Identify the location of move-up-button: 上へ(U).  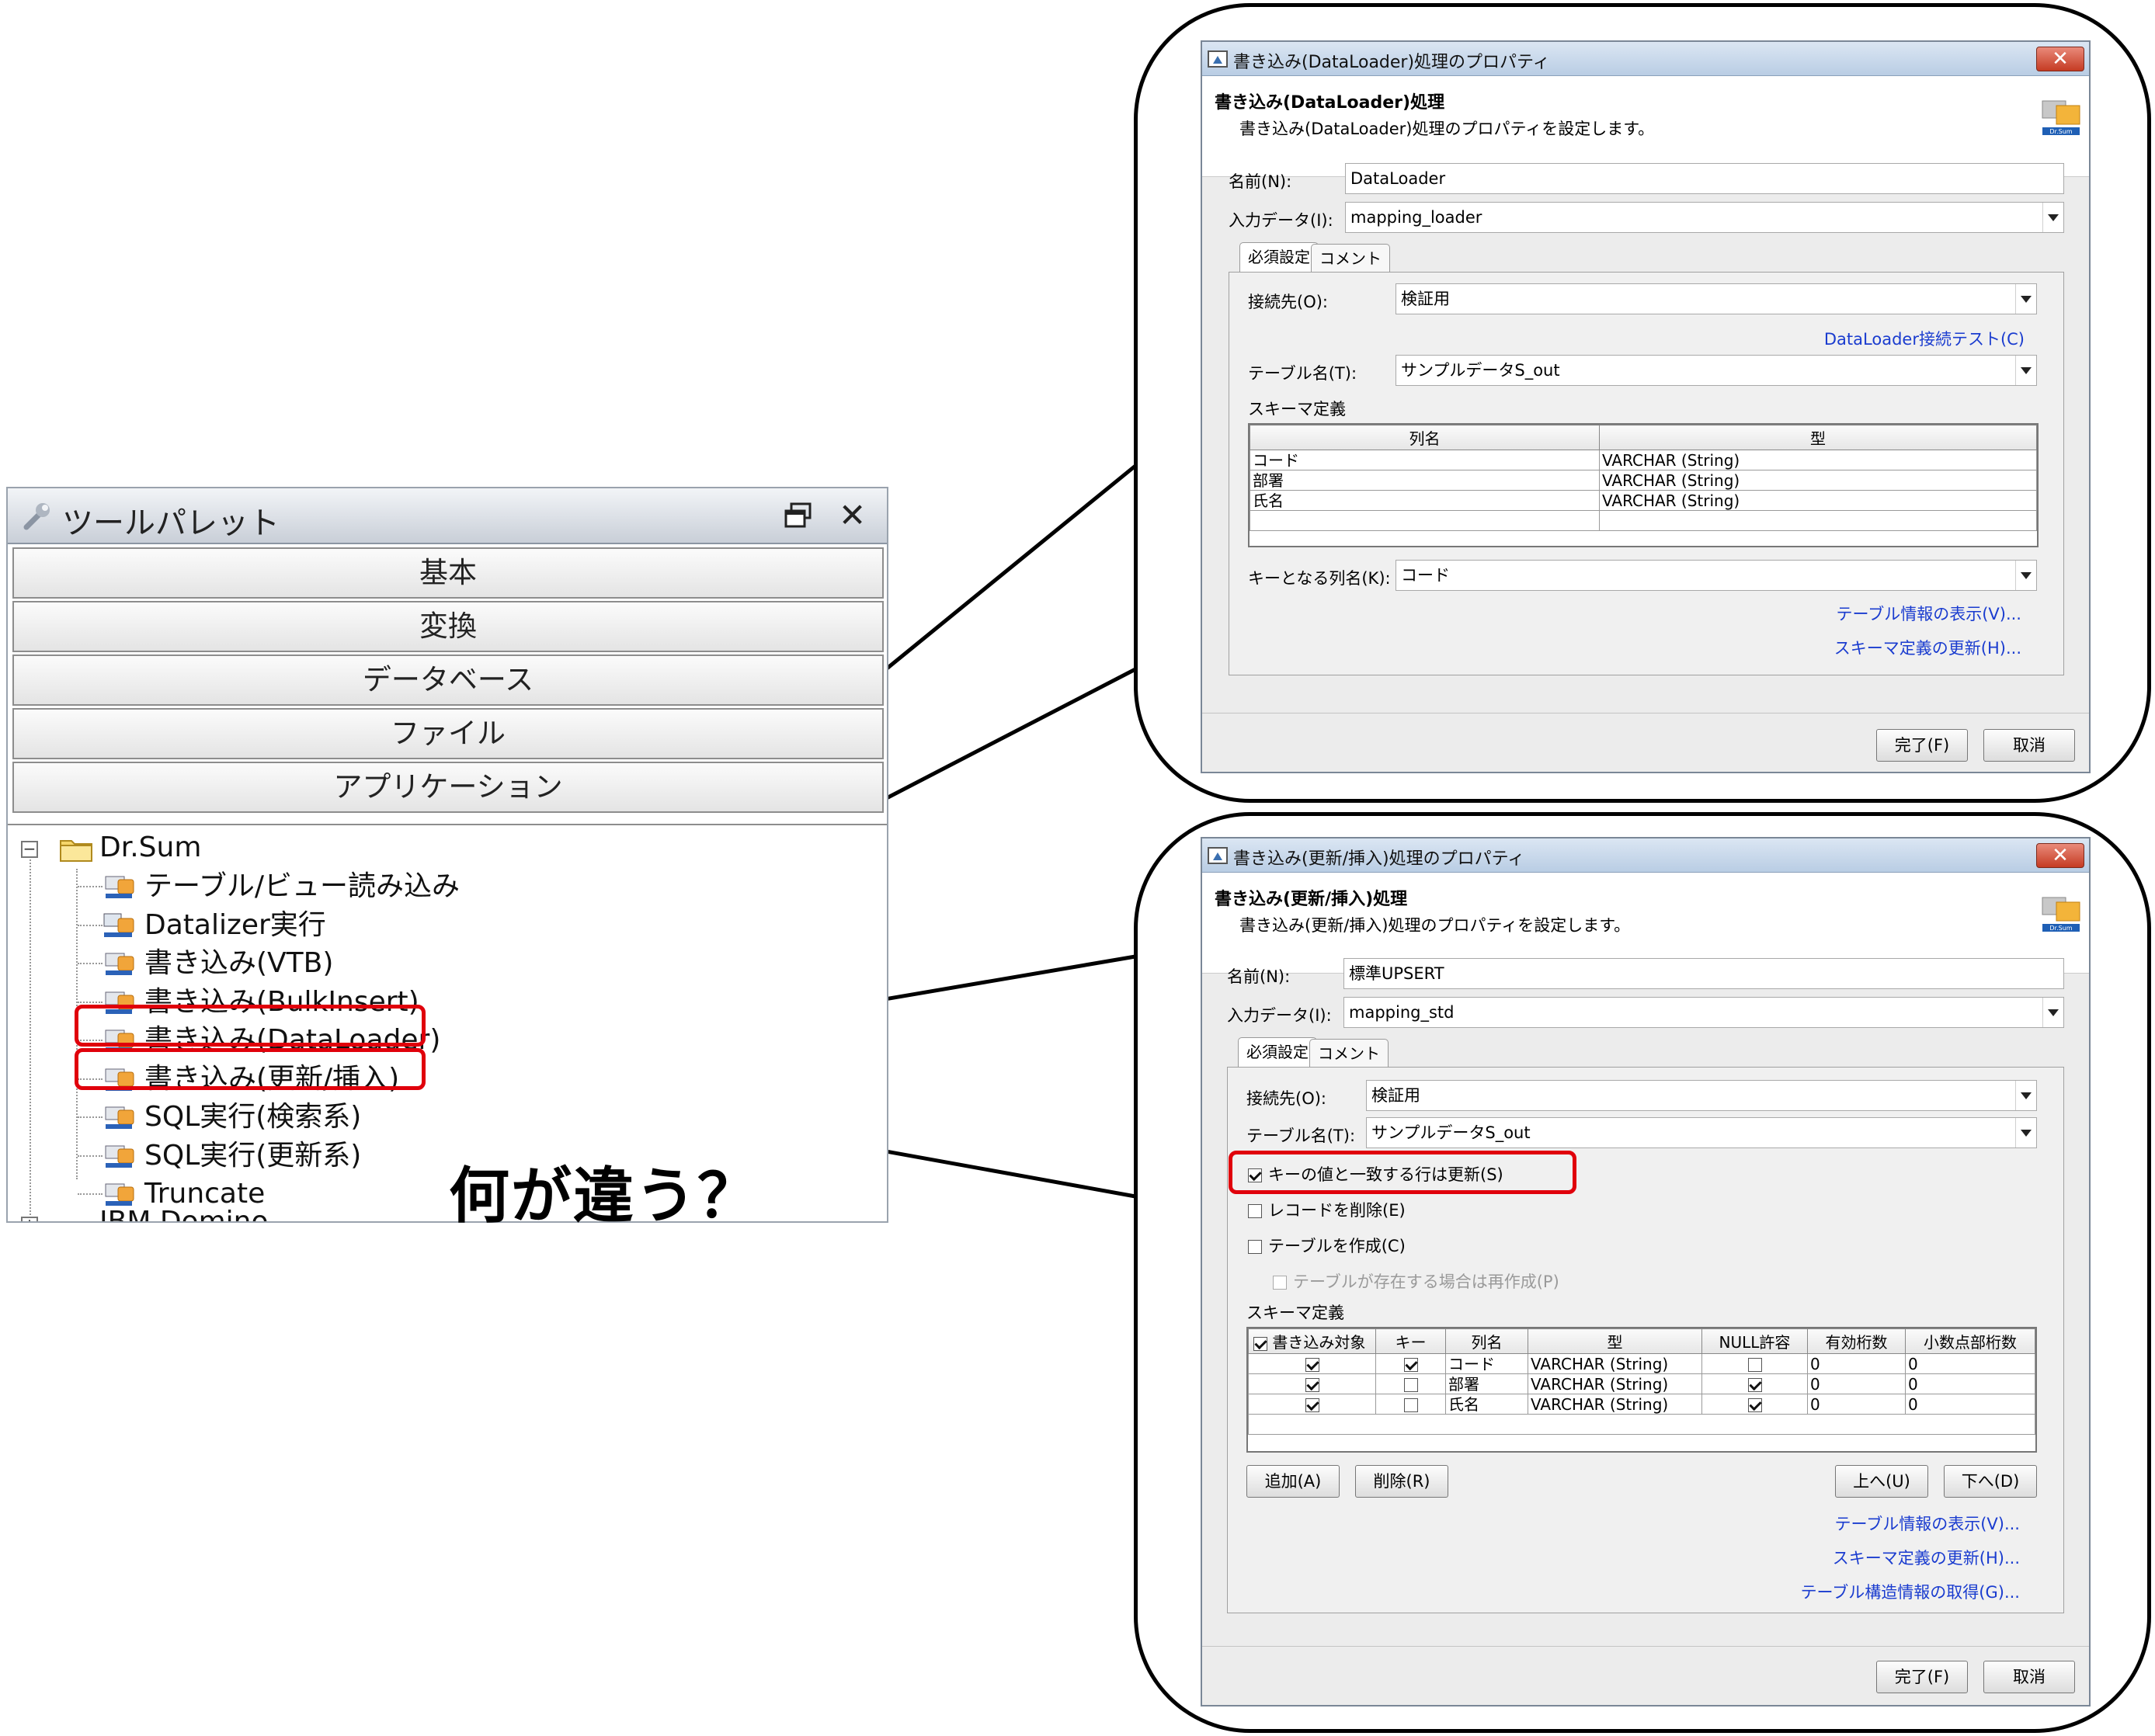
(1881, 1481).